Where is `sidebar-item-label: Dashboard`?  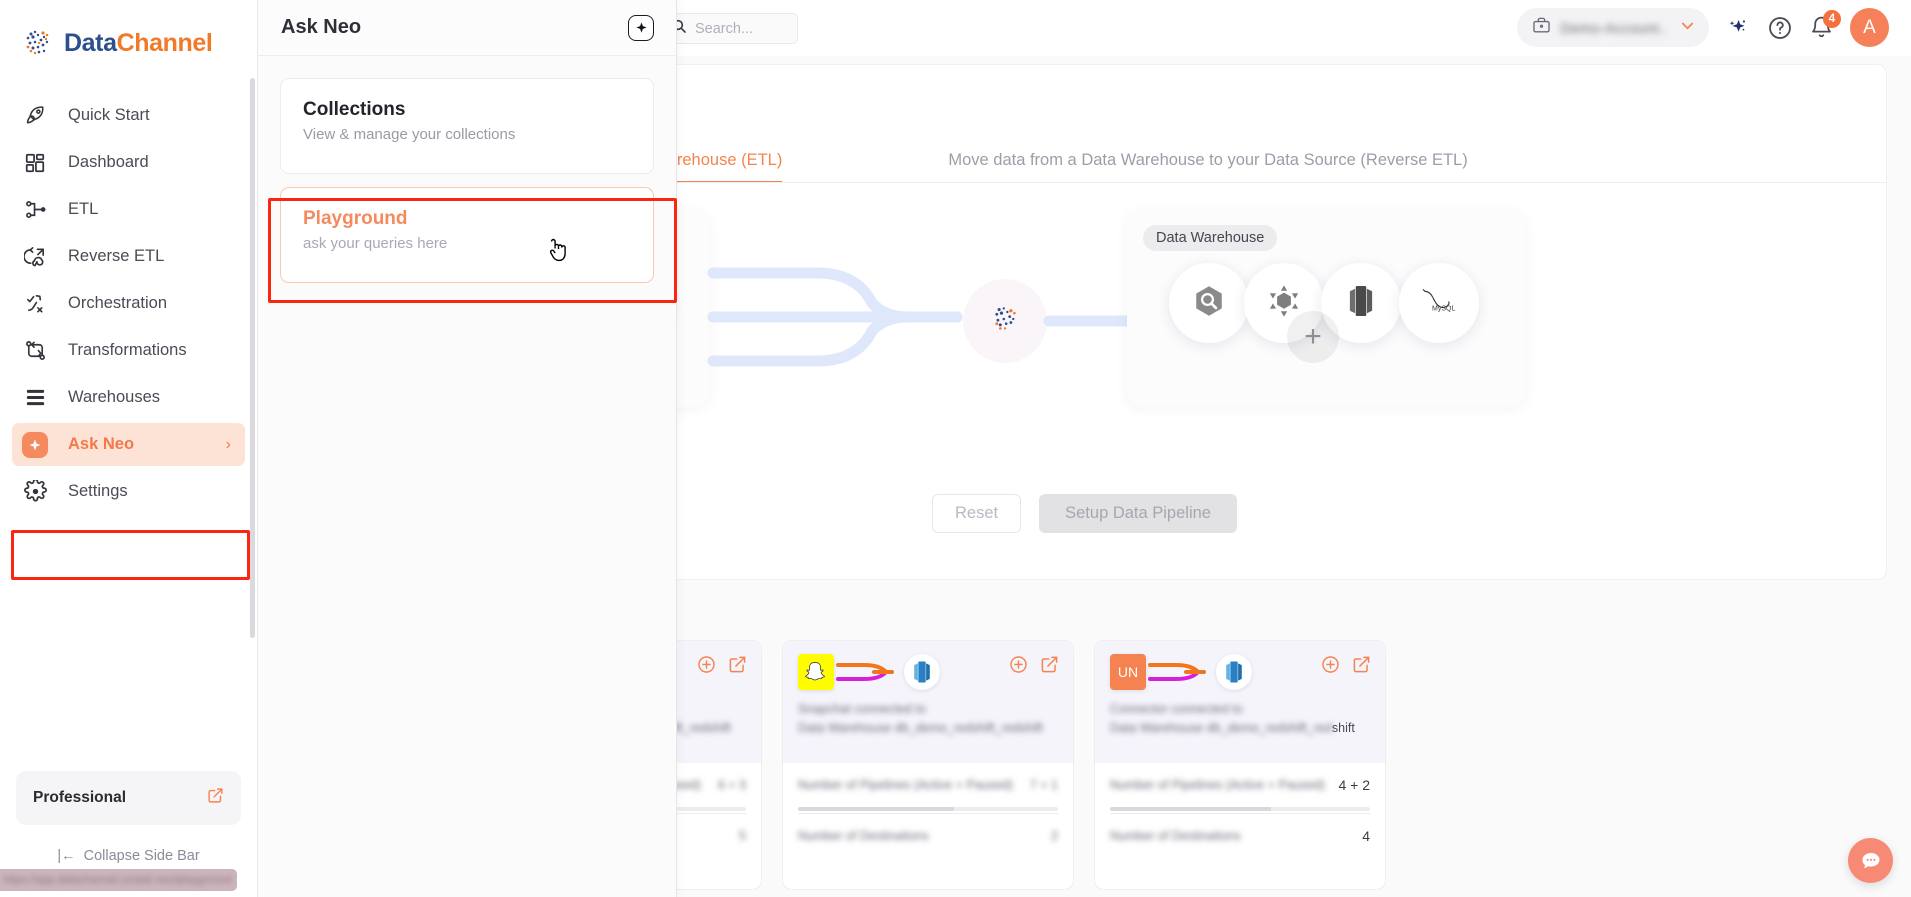
sidebar-item-label: Dashboard is located at coordinates (108, 162).